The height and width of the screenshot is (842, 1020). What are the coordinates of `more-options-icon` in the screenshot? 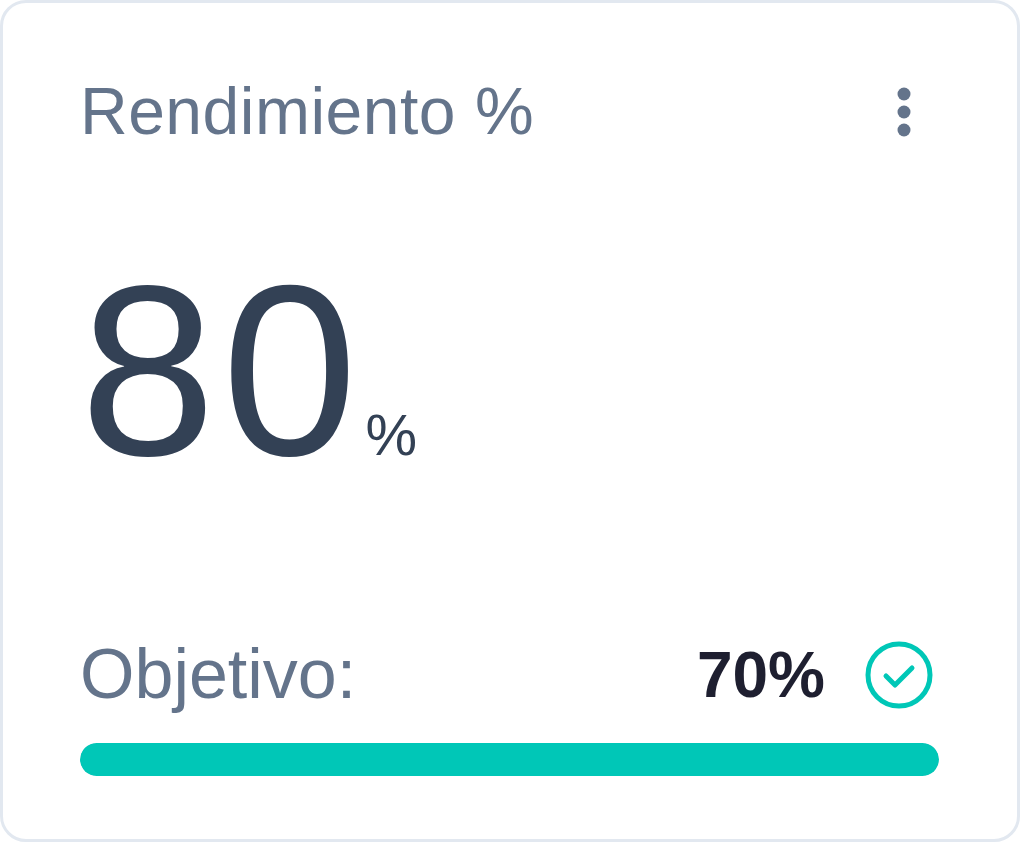 It's located at (904, 111).